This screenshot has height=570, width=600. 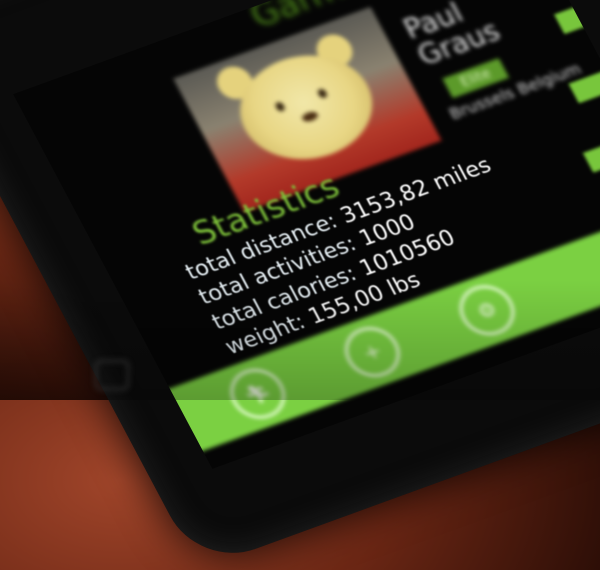 What do you see at coordinates (112, 375) in the screenshot?
I see `windows-key-icon` at bounding box center [112, 375].